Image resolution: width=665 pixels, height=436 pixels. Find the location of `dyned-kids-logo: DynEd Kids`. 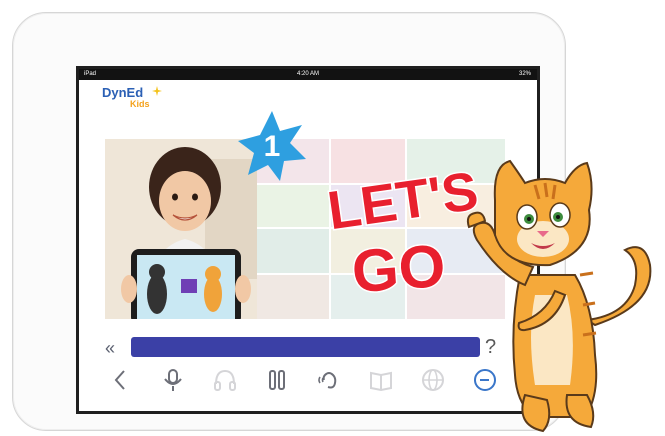

dyned-kids-logo: DynEd Kids is located at coordinates (132, 100).